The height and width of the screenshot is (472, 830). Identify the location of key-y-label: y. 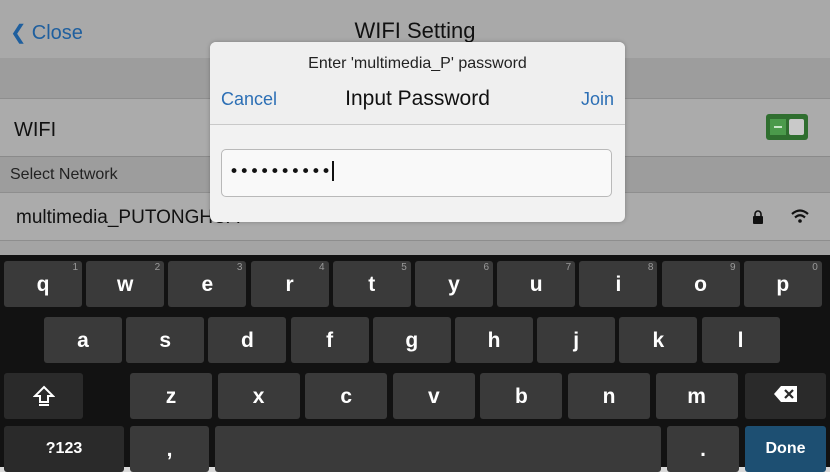
(454, 284).